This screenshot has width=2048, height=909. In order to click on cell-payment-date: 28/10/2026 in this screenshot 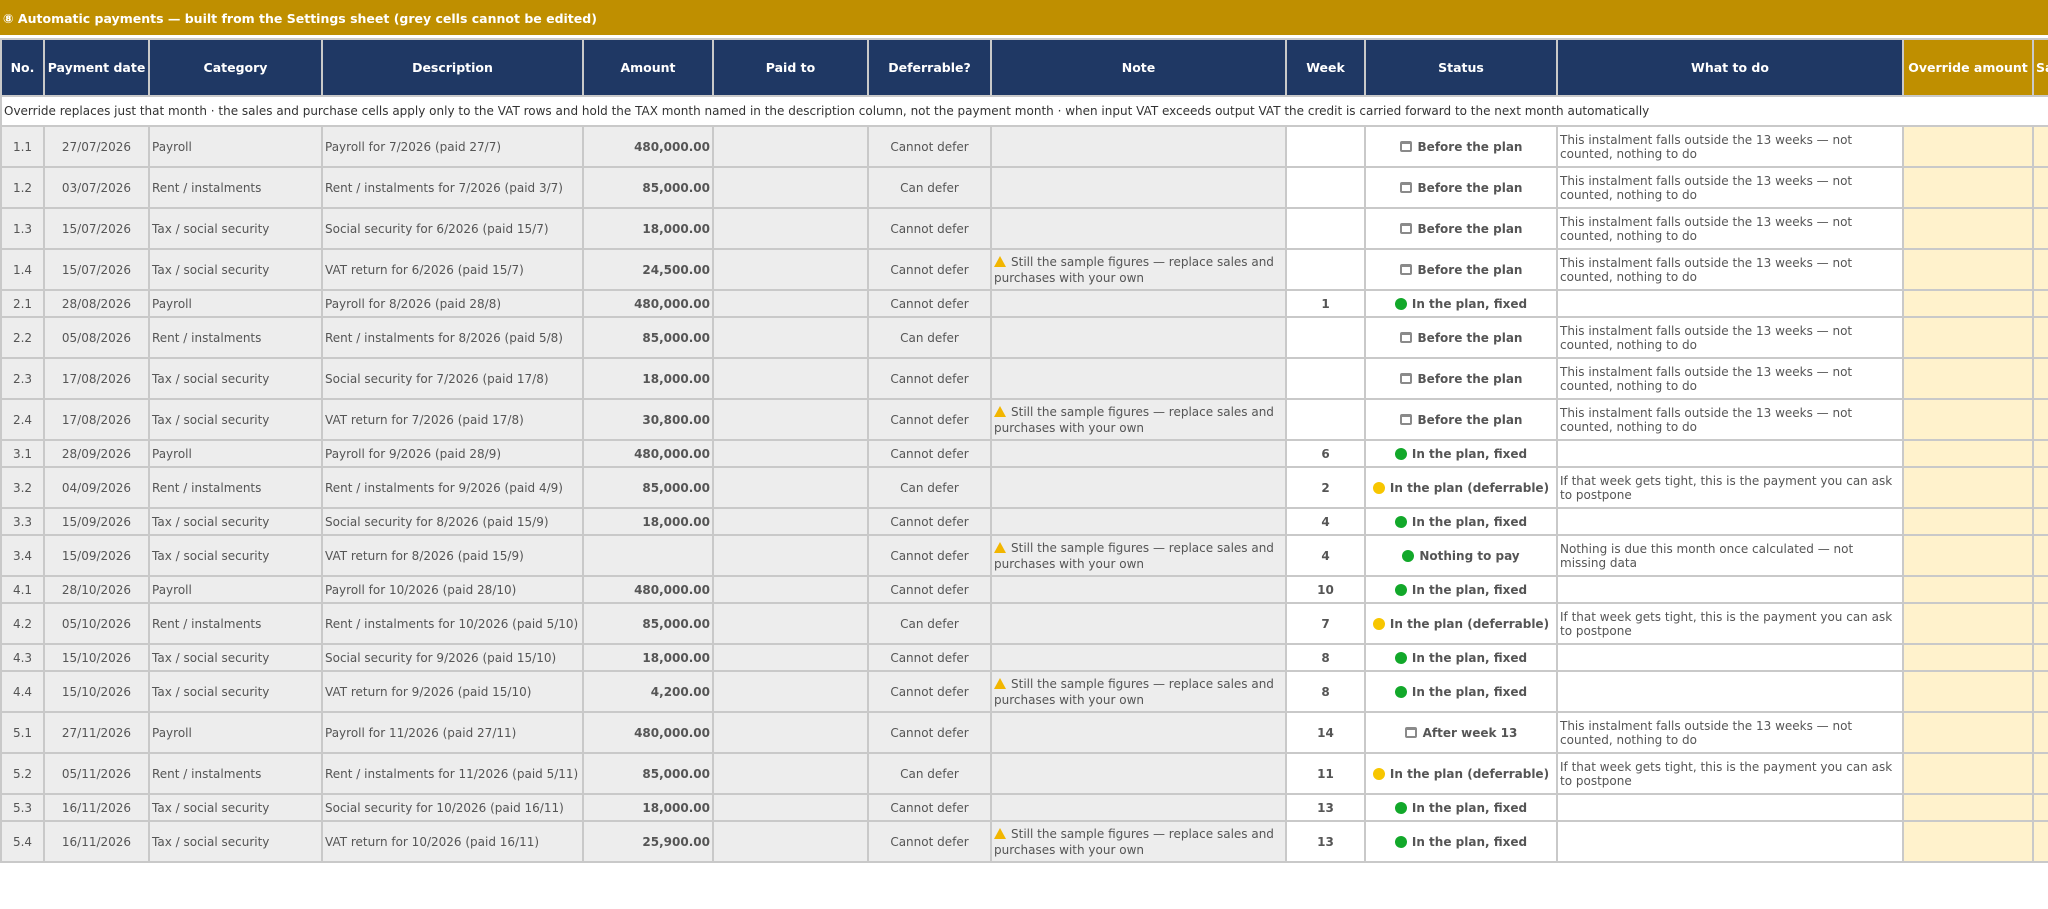, I will do `click(96, 589)`.